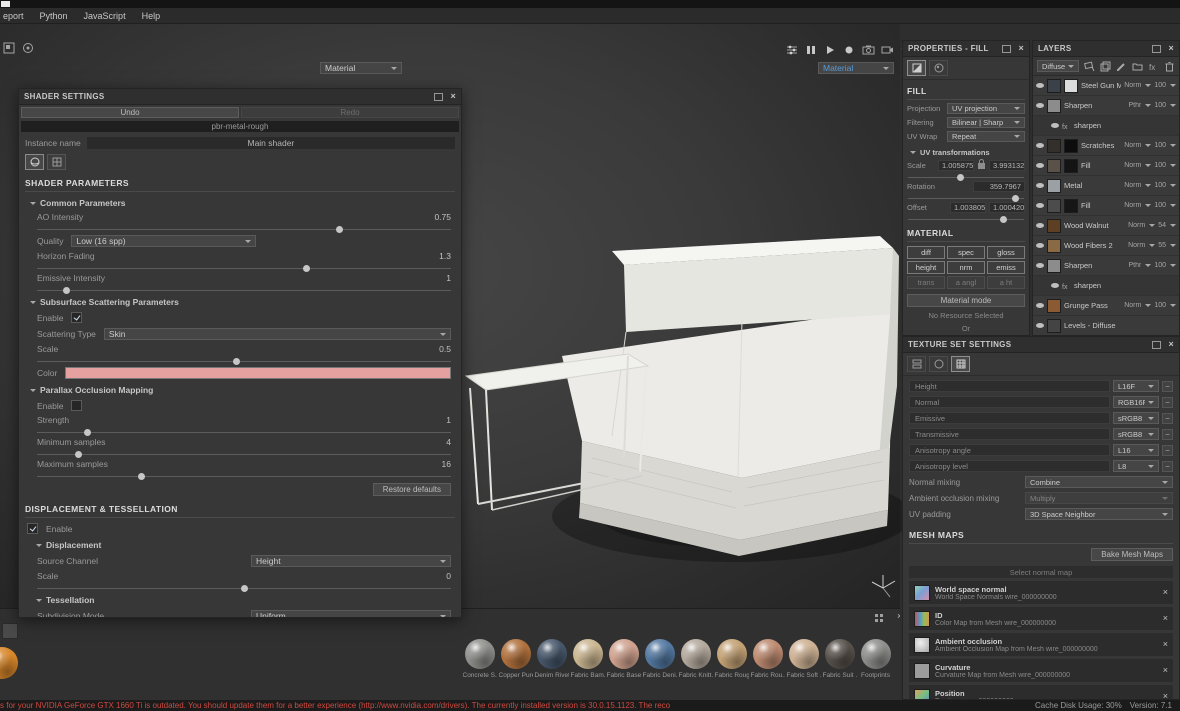 The height and width of the screenshot is (711, 1180). What do you see at coordinates (1041, 692) in the screenshot?
I see `mesh-map-position: Position Position wire_000000000 ×` at bounding box center [1041, 692].